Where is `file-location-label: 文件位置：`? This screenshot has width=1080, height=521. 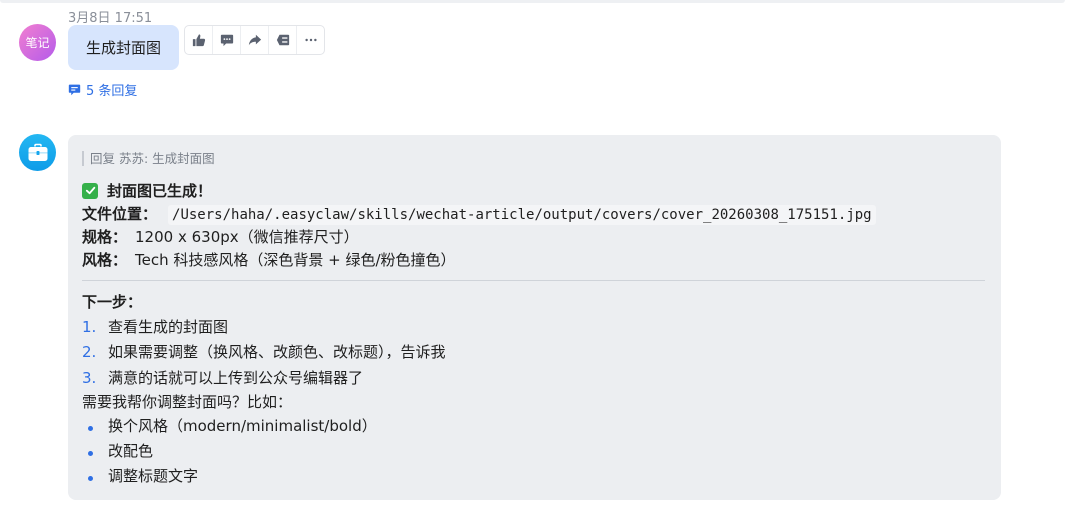 file-location-label: 文件位置： is located at coordinates (120, 214).